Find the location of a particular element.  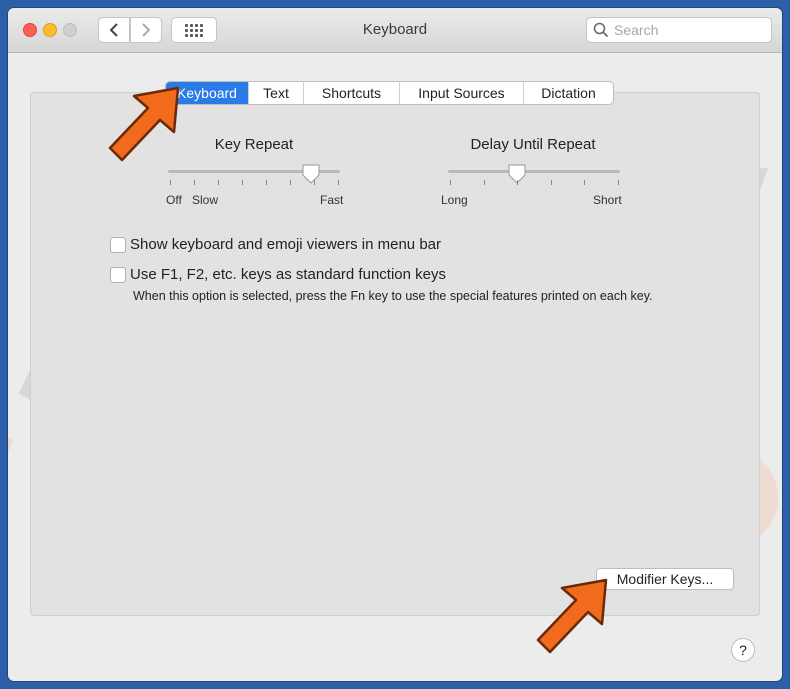

key-repeat-slow-label: Slow is located at coordinates (205, 200).